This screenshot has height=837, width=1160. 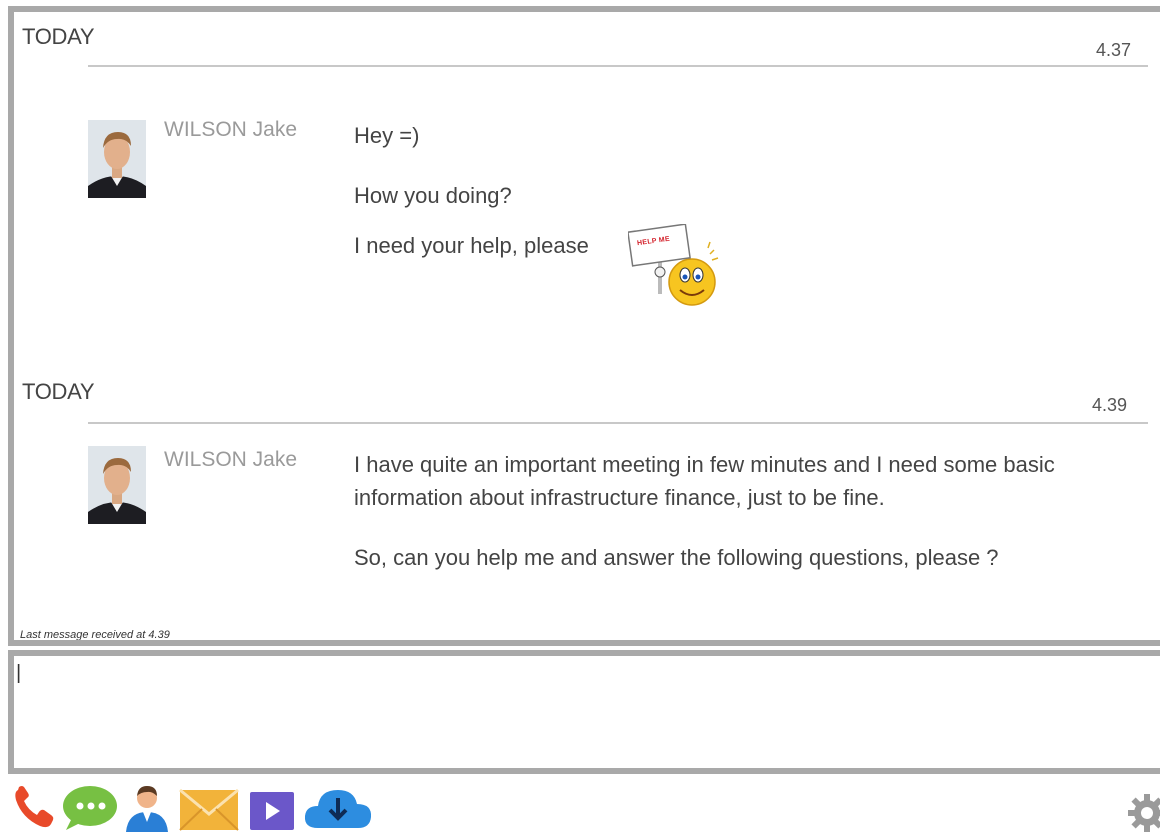 What do you see at coordinates (272, 807) in the screenshot?
I see `video-play-icon` at bounding box center [272, 807].